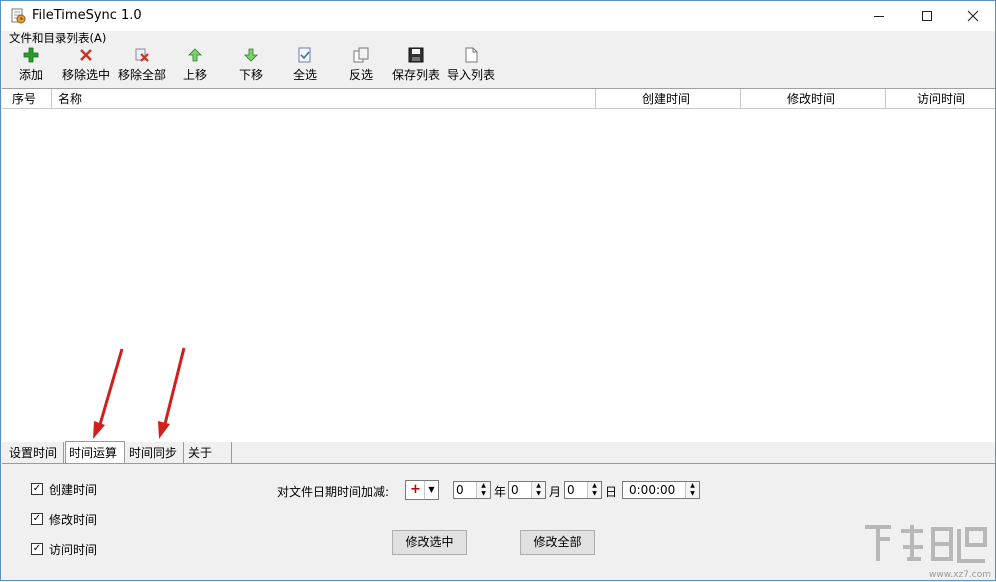 The width and height of the screenshot is (996, 582). What do you see at coordinates (194, 75) in the screenshot?
I see `move-up-label: 上移` at bounding box center [194, 75].